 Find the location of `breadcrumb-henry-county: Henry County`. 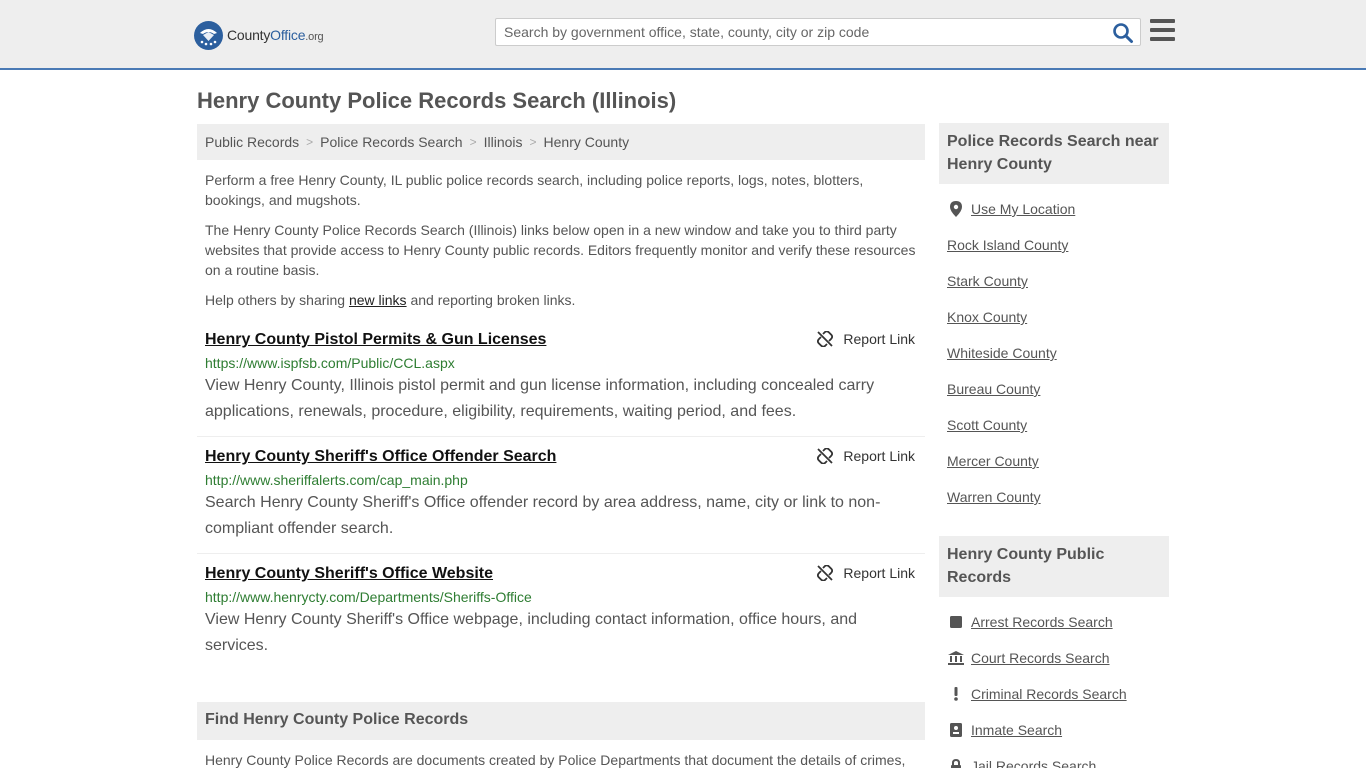

breadcrumb-henry-county: Henry County is located at coordinates (587, 142).